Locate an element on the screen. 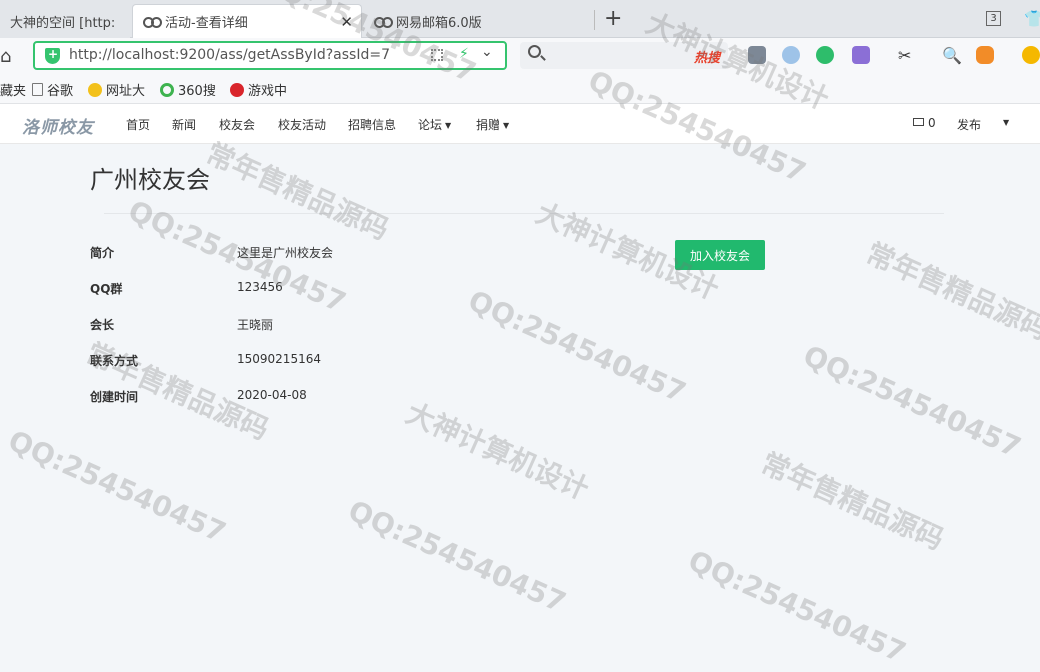 This screenshot has height=672, width=1040. browser-tab-3: 网易邮箱6.0版 is located at coordinates (479, 21).